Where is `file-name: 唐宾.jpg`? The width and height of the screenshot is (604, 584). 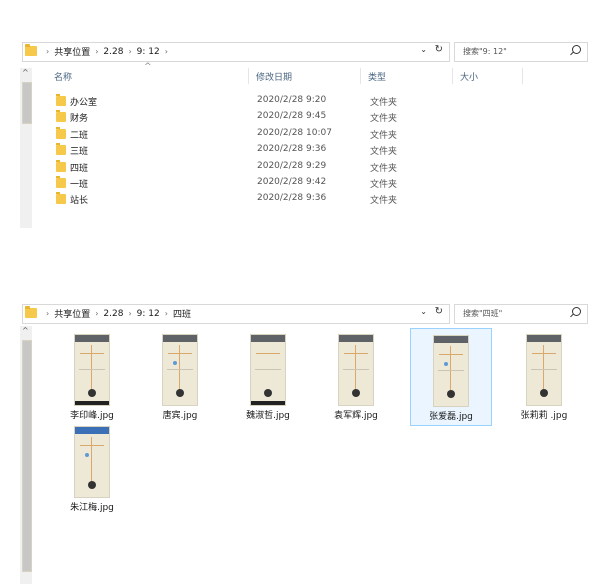 file-name: 唐宾.jpg is located at coordinates (180, 416).